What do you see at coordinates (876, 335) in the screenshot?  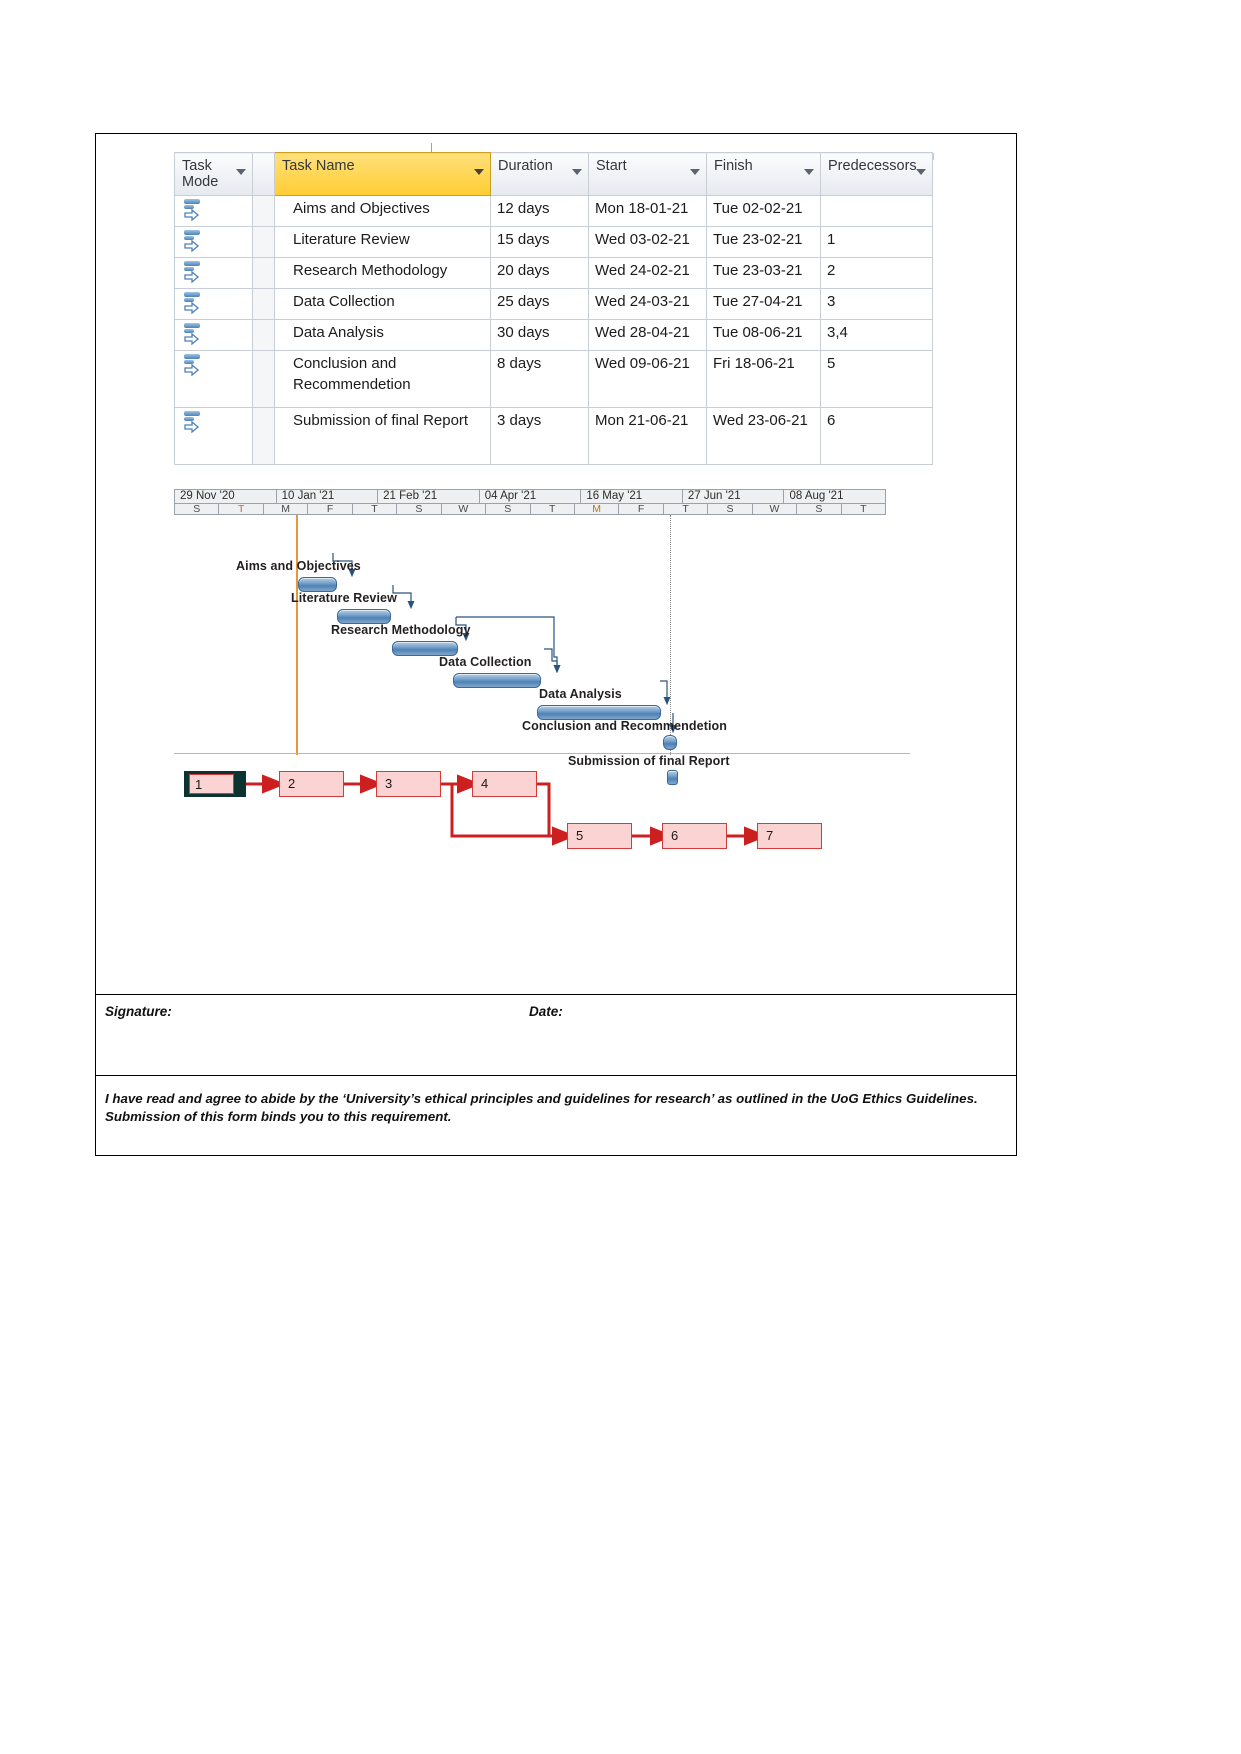 I see `cell-predecessors: 3,4` at bounding box center [876, 335].